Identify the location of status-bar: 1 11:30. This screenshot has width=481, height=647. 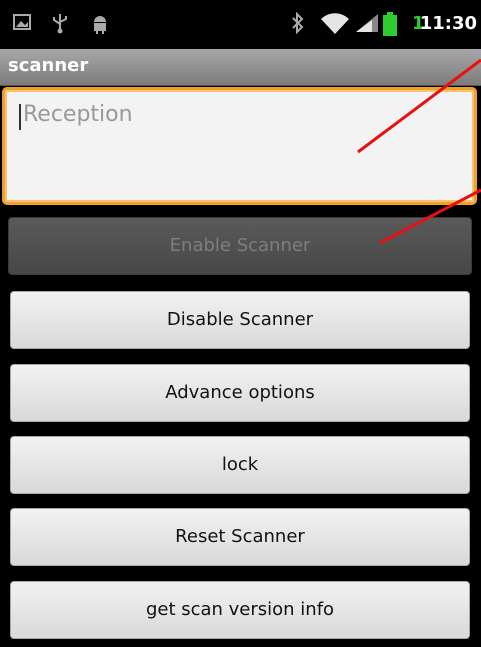
(240, 24).